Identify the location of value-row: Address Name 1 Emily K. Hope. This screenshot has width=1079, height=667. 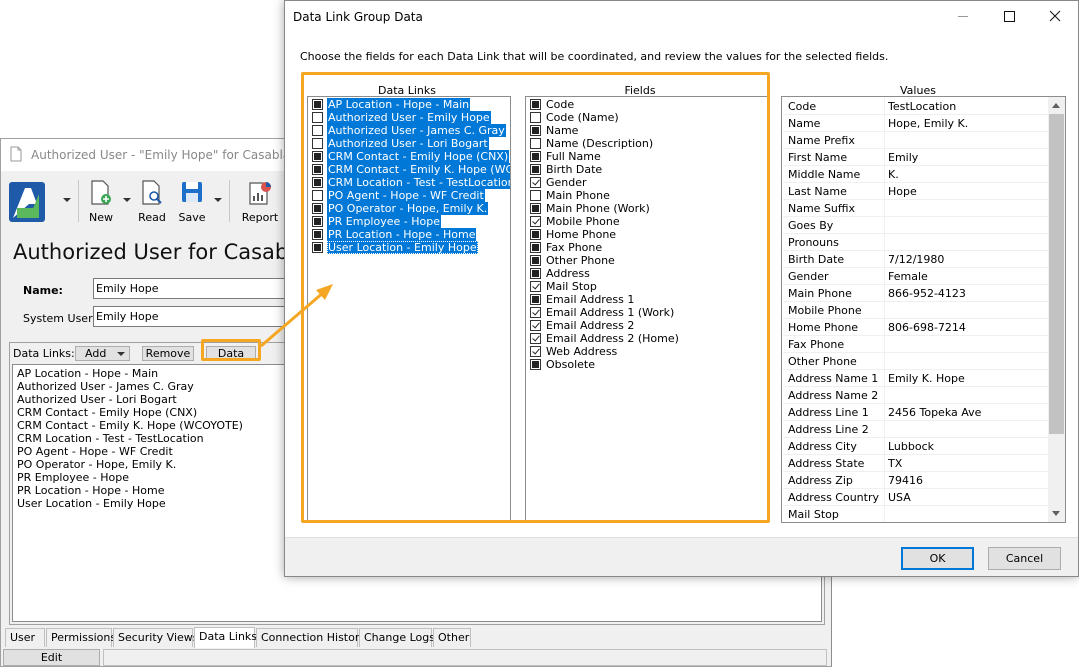
(917, 378).